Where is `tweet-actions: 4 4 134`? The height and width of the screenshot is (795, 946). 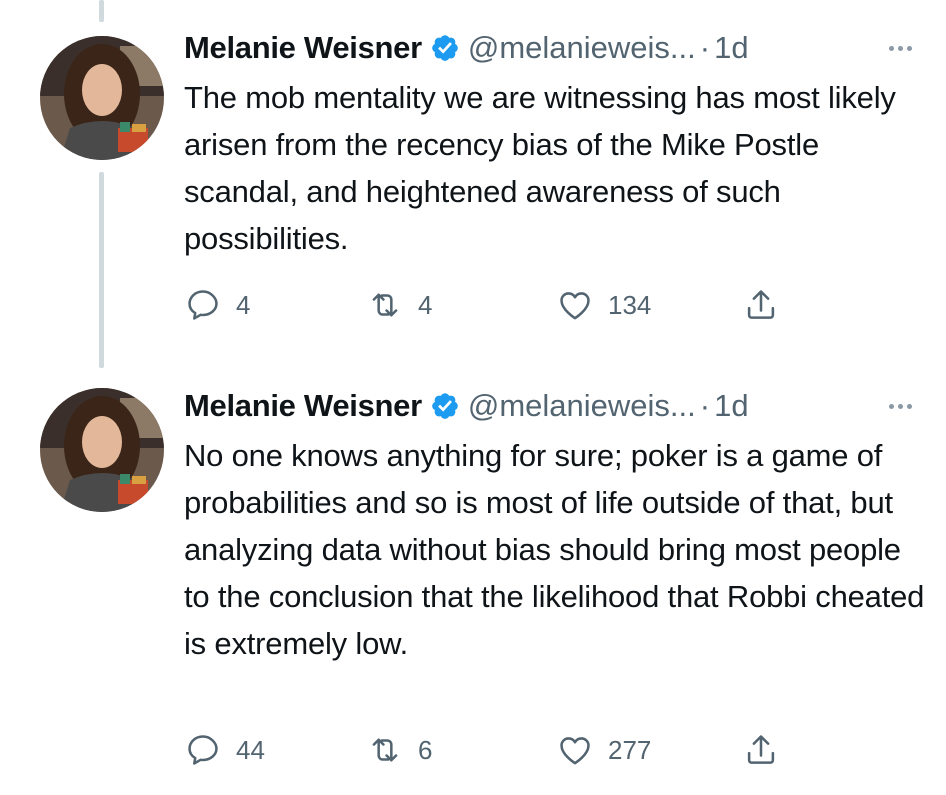
tweet-actions: 4 4 134 is located at coordinates (494, 305).